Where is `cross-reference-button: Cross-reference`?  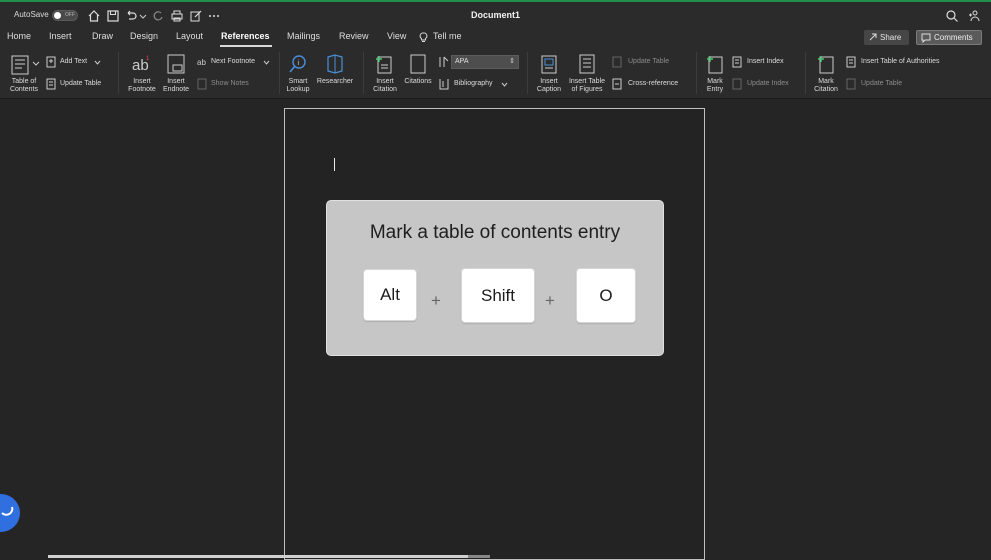 cross-reference-button: Cross-reference is located at coordinates (653, 83).